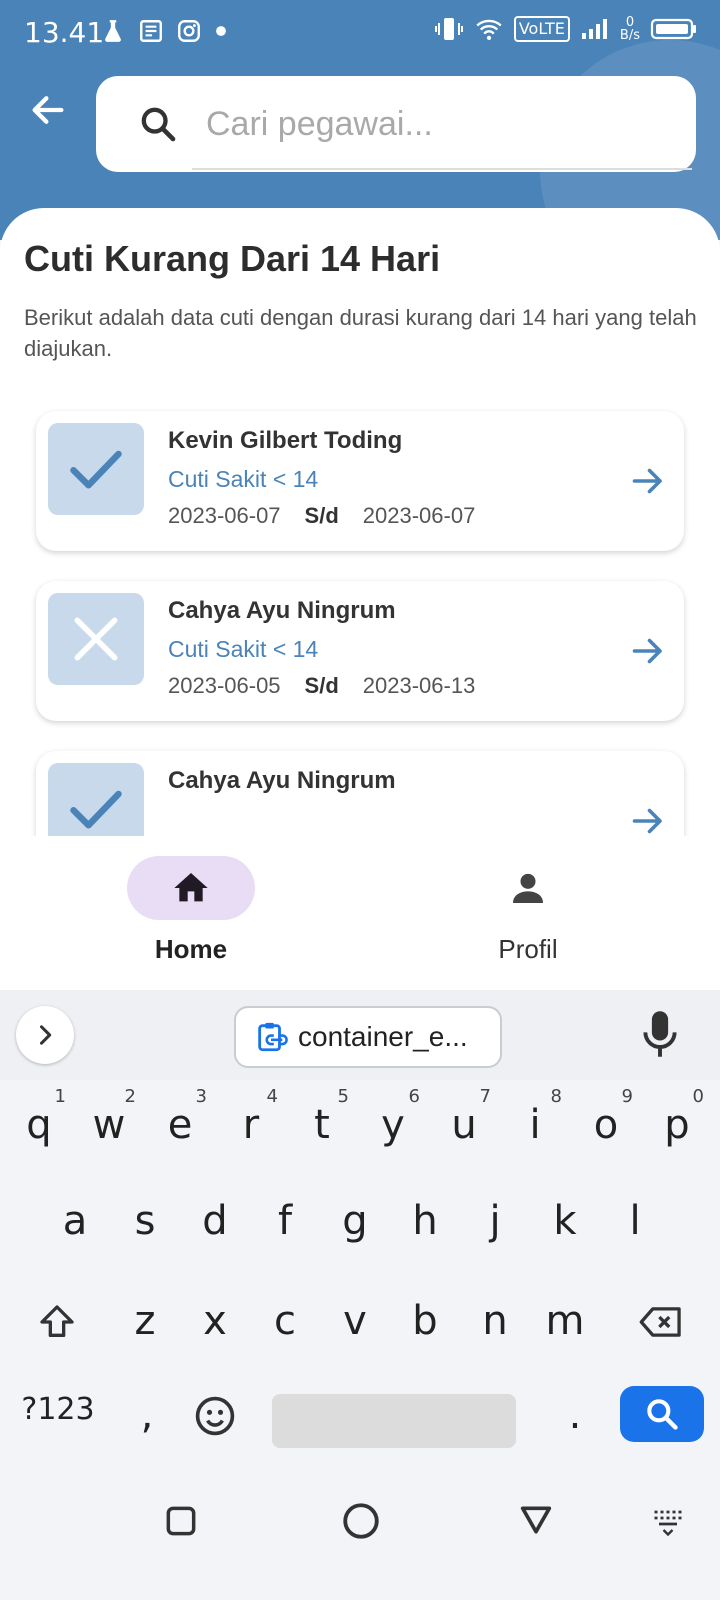 Image resolution: width=720 pixels, height=1600 pixels. I want to click on key-x: x, so click(215, 1321).